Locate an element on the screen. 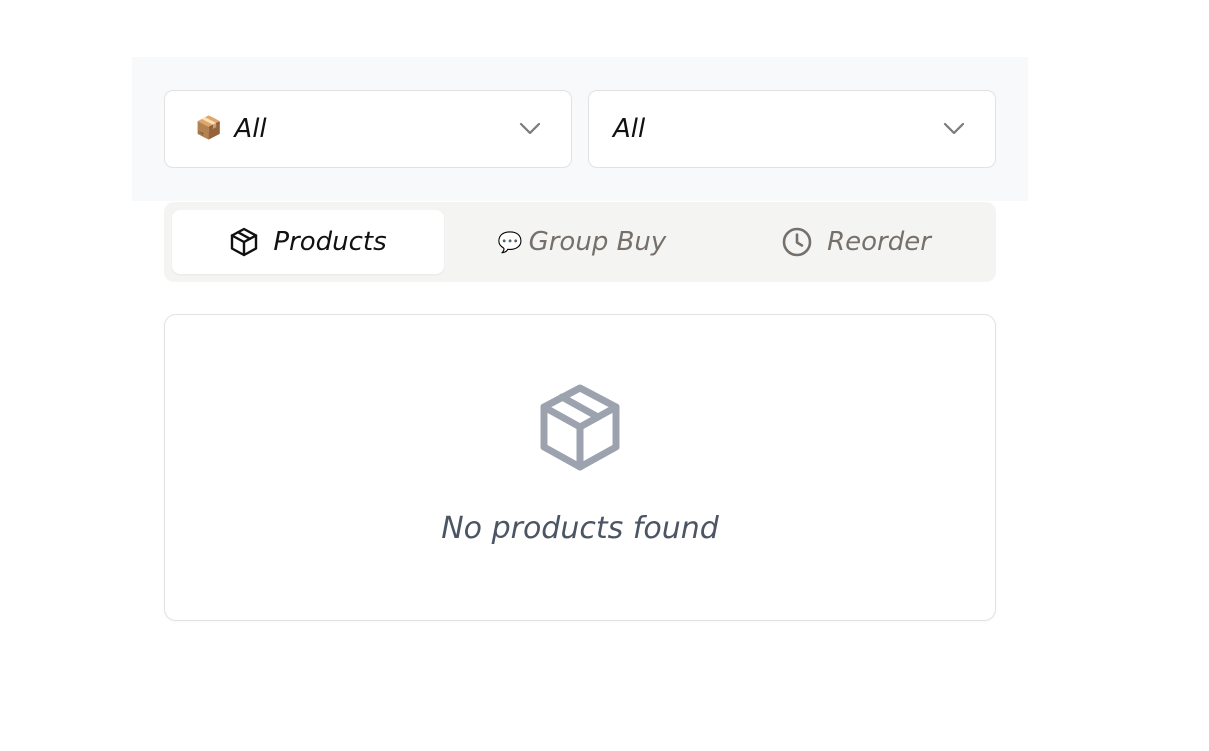 The image size is (1209, 751). tab-bar: Products 💬 Group Buy Reorder is located at coordinates (580, 242).